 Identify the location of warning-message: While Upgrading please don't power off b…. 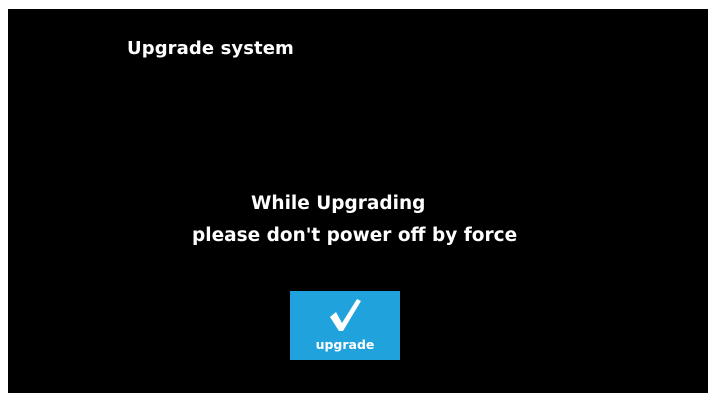
(374, 220).